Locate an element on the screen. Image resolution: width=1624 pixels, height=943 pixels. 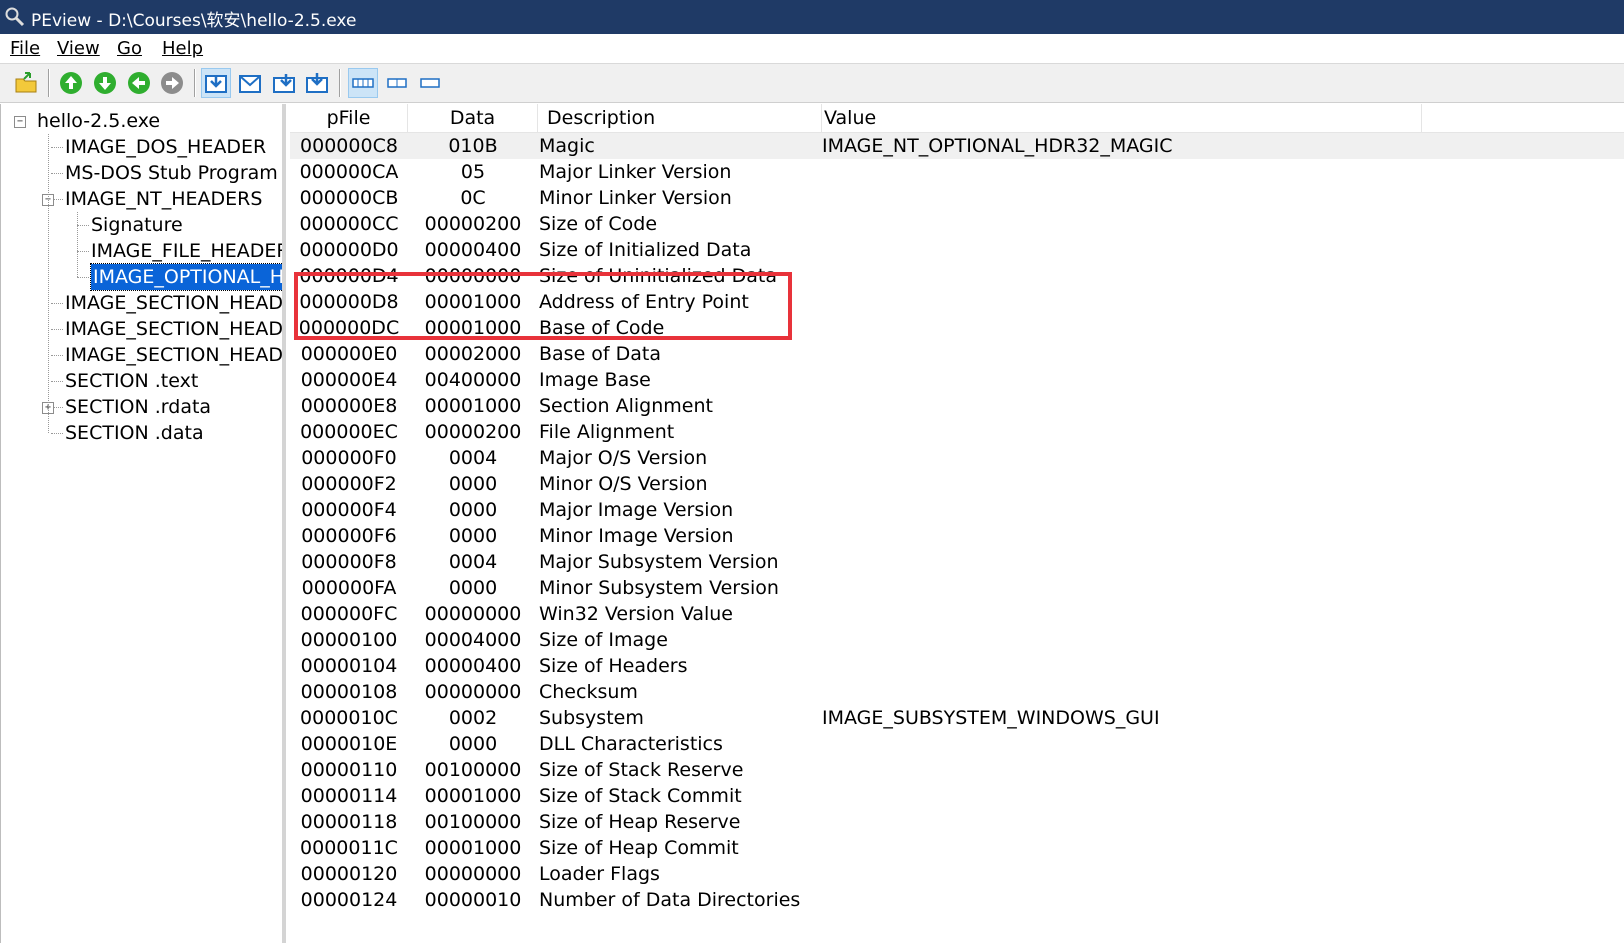
table-row: 000000D0 00000400 Size of Initialized Data is located at coordinates (957, 250).